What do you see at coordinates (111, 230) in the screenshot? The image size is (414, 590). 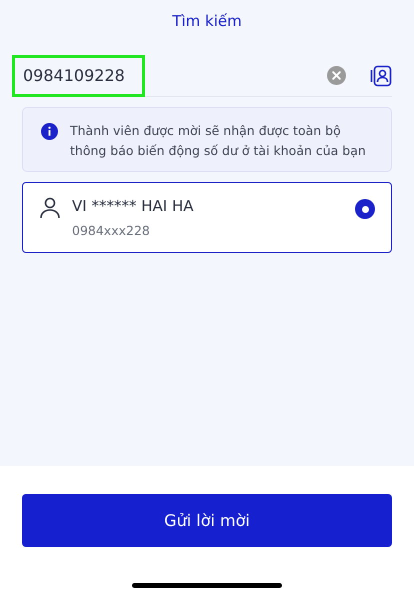 I see `contact-phone: 0984xxx228` at bounding box center [111, 230].